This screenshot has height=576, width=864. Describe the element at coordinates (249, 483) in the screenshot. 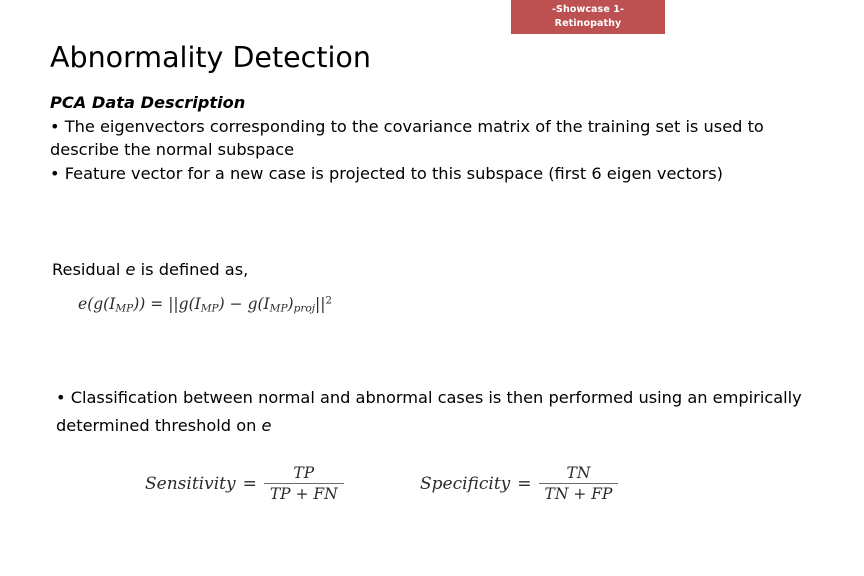

I see `sensitivity-equals: =` at that location.